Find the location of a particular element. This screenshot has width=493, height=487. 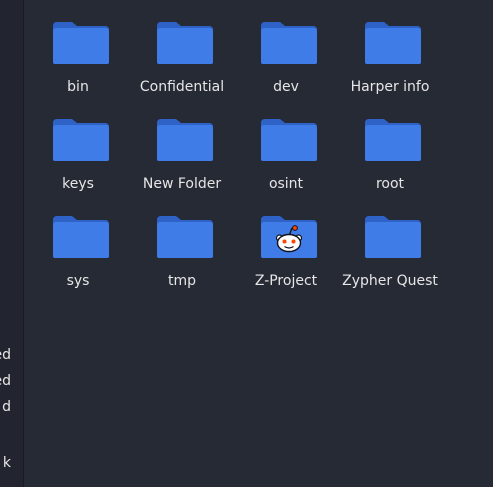

folder-item-tmp: tmp is located at coordinates (182, 243).